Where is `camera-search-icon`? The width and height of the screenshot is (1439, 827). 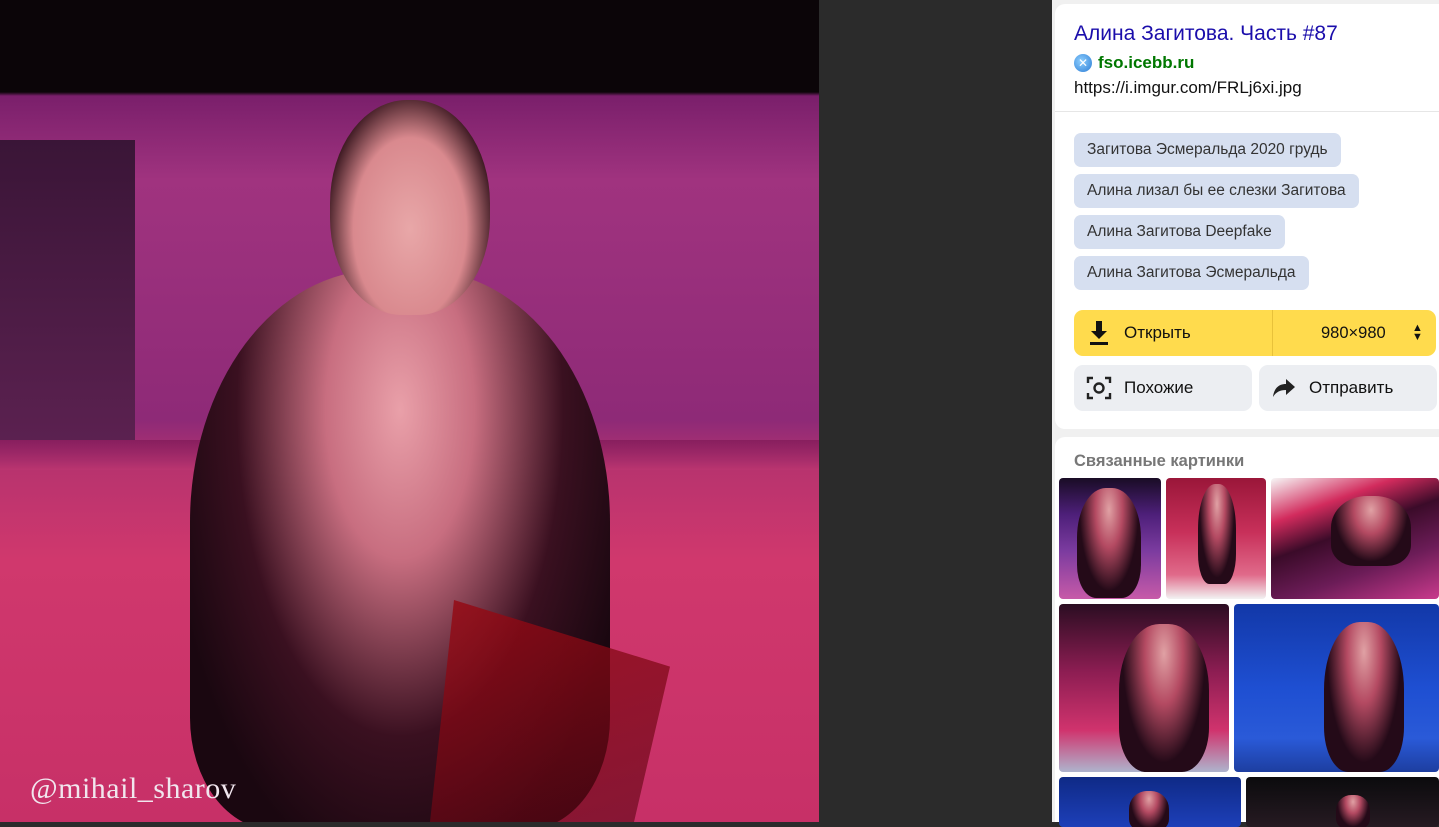 camera-search-icon is located at coordinates (1099, 388).